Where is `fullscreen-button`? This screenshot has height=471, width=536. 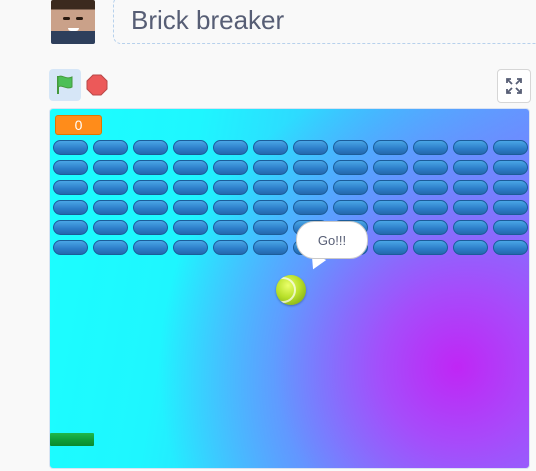 fullscreen-button is located at coordinates (514, 86).